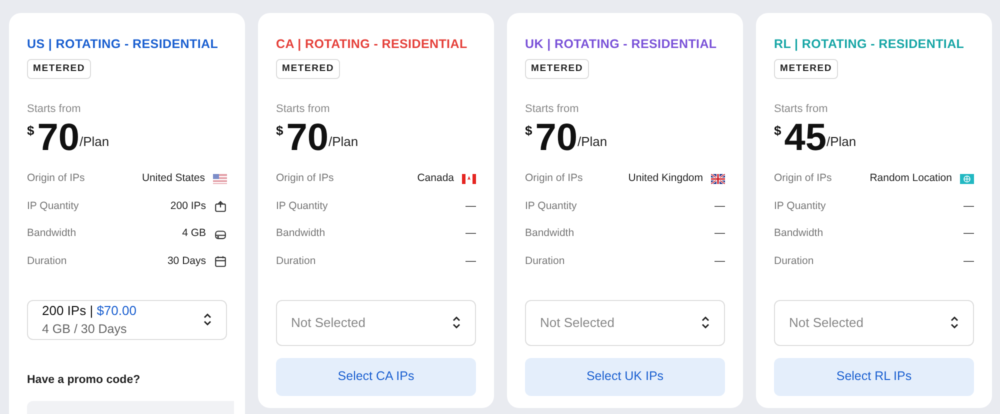 The image size is (1000, 414). I want to click on uk-flag-icon, so click(718, 179).